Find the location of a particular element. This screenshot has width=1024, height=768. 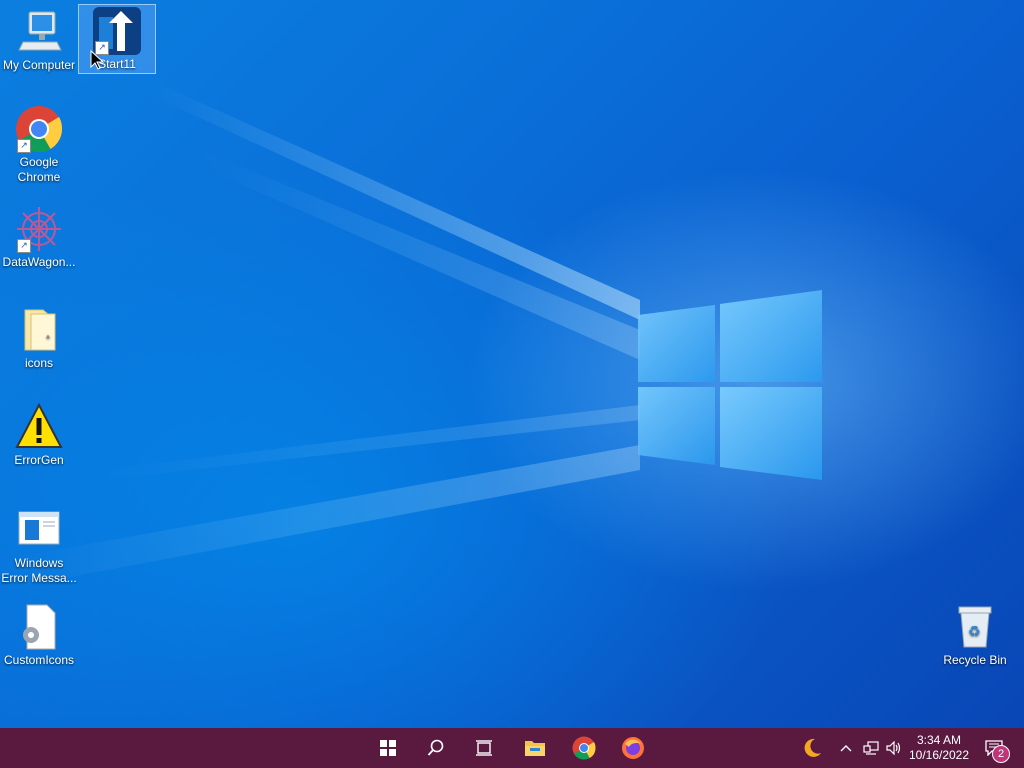

settings-file-icon is located at coordinates (39, 627).